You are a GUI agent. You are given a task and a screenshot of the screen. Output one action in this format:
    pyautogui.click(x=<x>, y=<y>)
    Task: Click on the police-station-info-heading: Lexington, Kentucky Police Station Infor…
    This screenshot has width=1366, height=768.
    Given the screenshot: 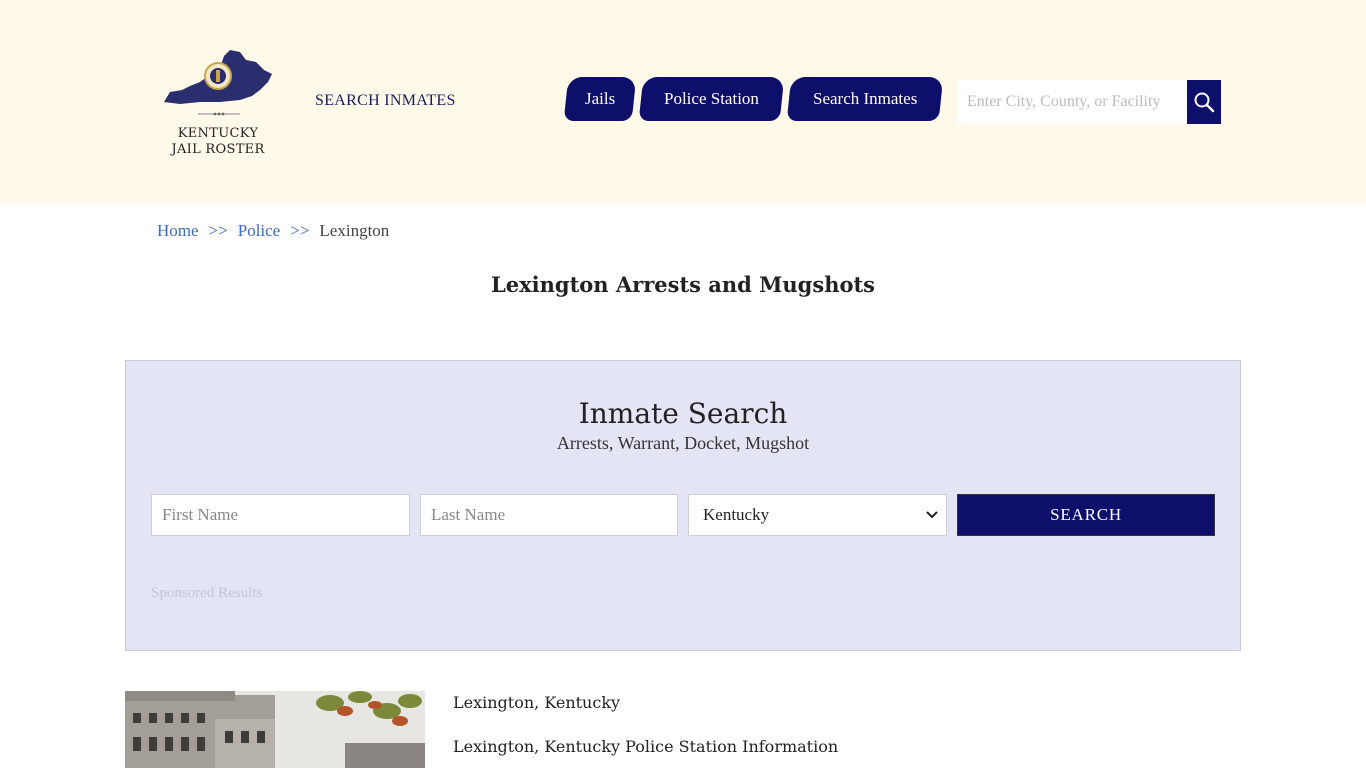 What is the action you would take?
    pyautogui.click(x=646, y=746)
    